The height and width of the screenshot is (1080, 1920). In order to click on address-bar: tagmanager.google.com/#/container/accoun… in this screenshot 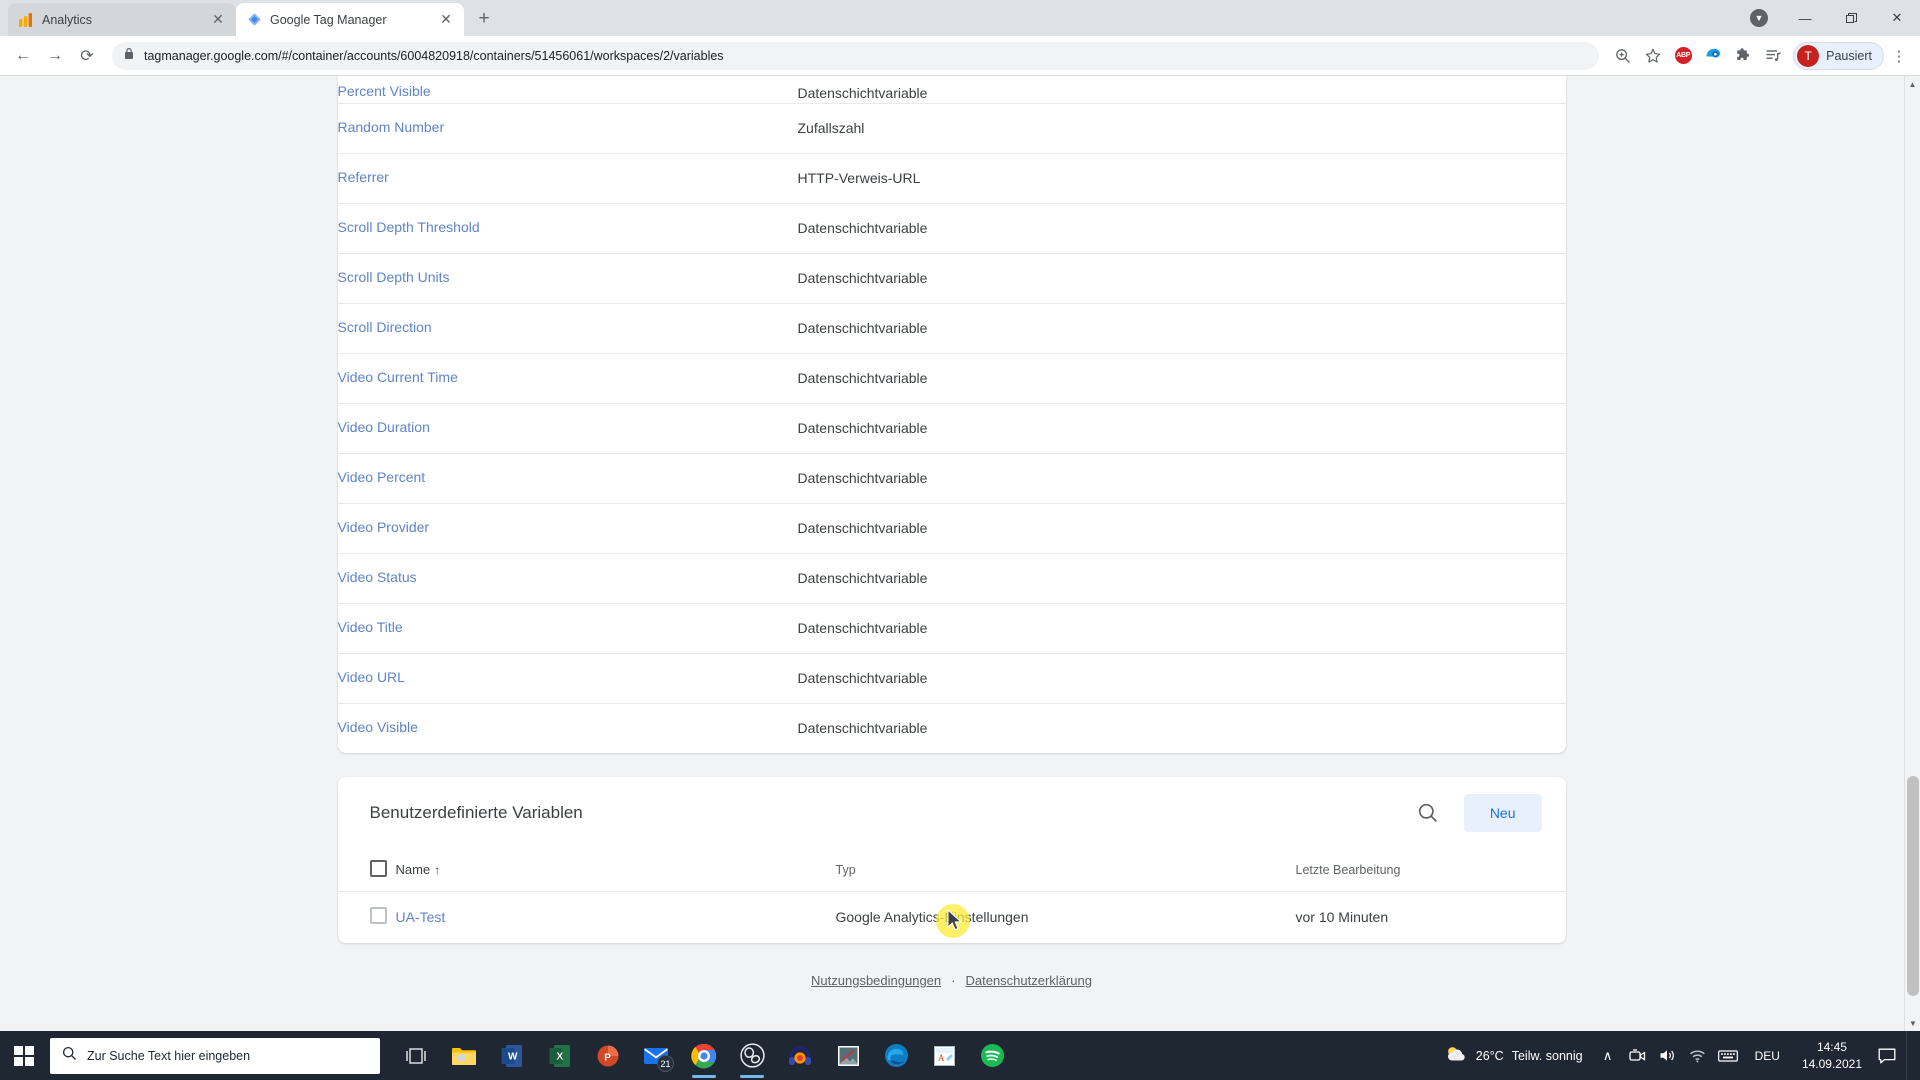, I will do `click(856, 55)`.